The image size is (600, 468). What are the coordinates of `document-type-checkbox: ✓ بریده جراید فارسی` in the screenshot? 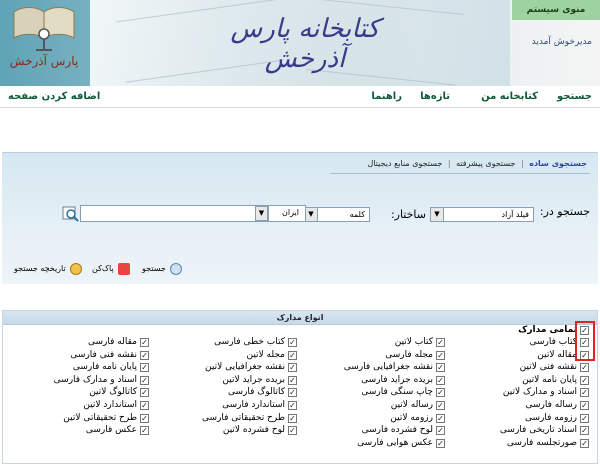 It's located at (375, 380).